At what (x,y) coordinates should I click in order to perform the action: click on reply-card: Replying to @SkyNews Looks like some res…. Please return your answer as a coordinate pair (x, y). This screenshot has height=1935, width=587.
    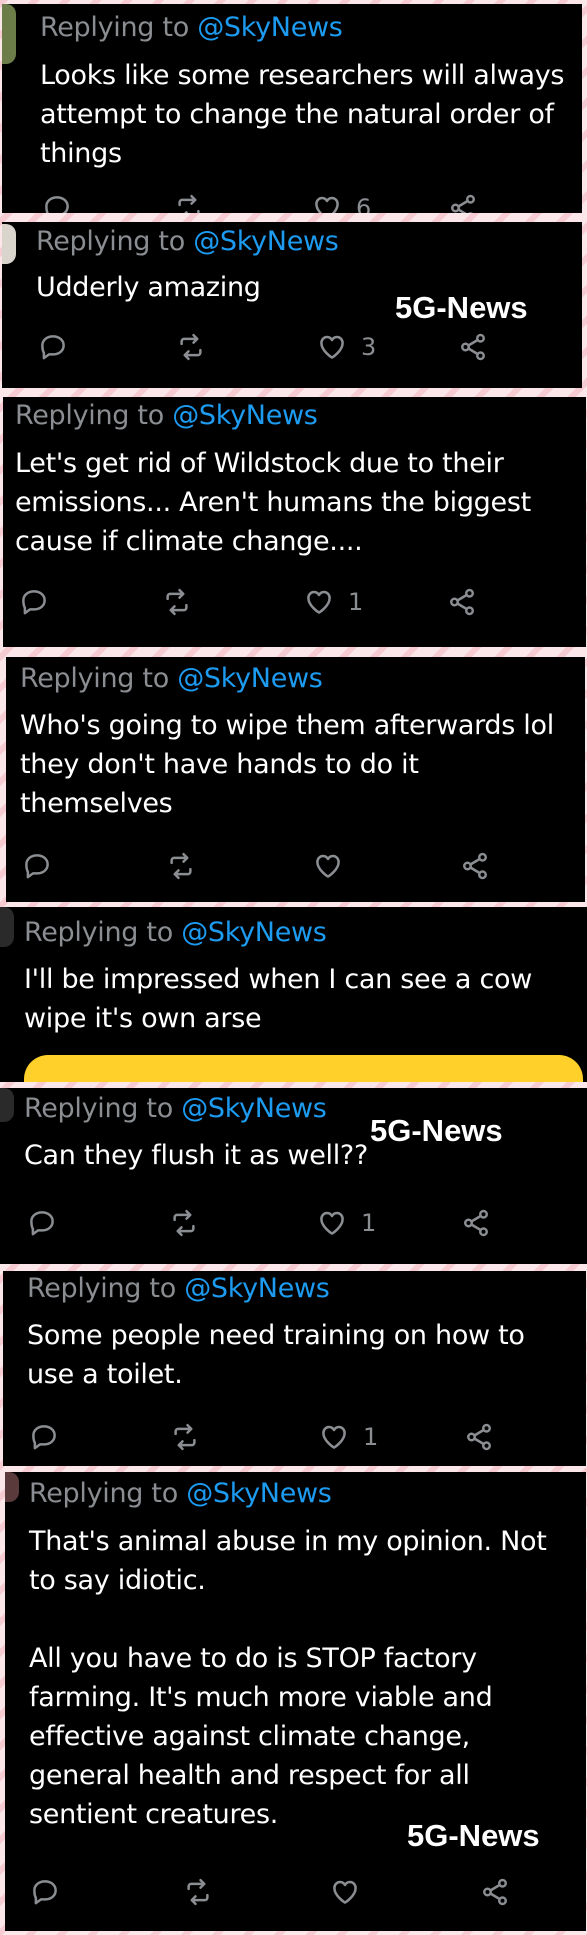
    Looking at the image, I should click on (292, 108).